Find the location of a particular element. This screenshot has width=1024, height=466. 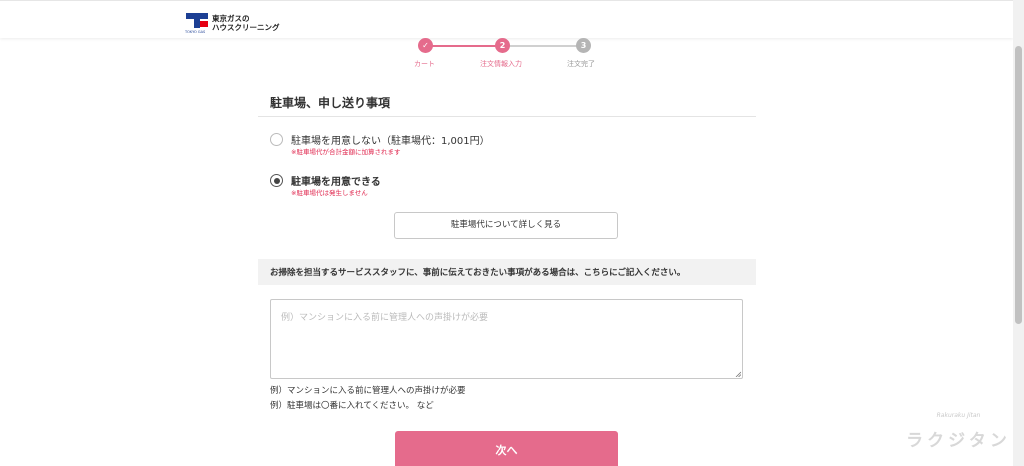

logo-line-1: 東京ガスの is located at coordinates (231, 18).